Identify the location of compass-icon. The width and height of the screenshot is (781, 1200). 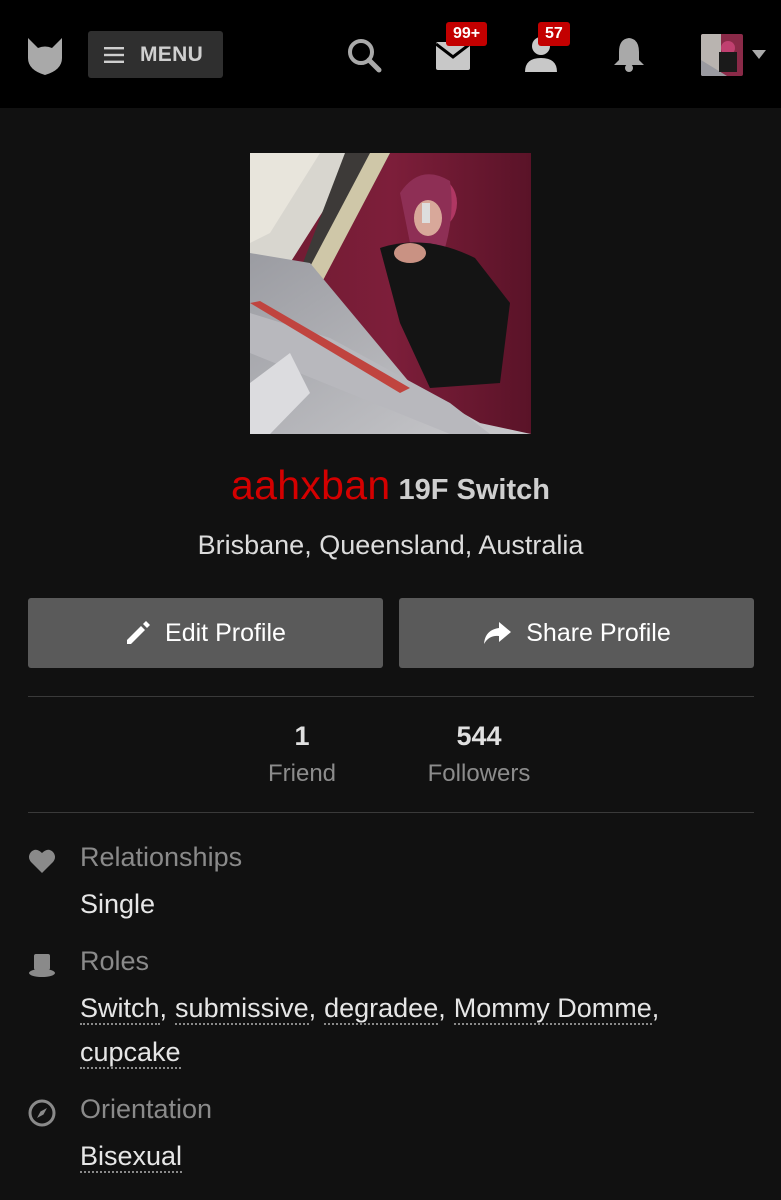
(42, 1113).